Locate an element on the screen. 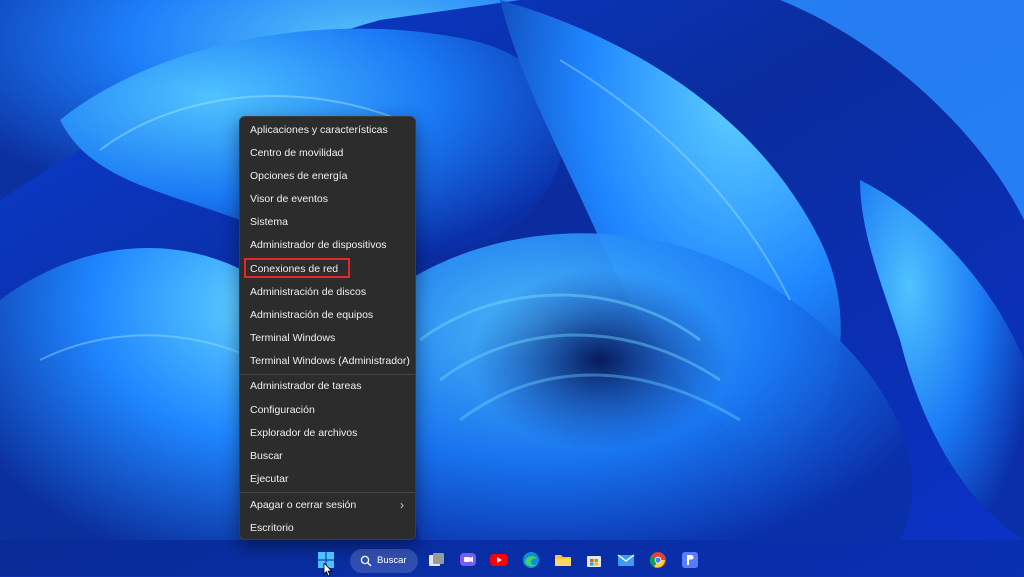 The width and height of the screenshot is (1024, 577). taskbar-search-button: Buscar is located at coordinates (384, 561).